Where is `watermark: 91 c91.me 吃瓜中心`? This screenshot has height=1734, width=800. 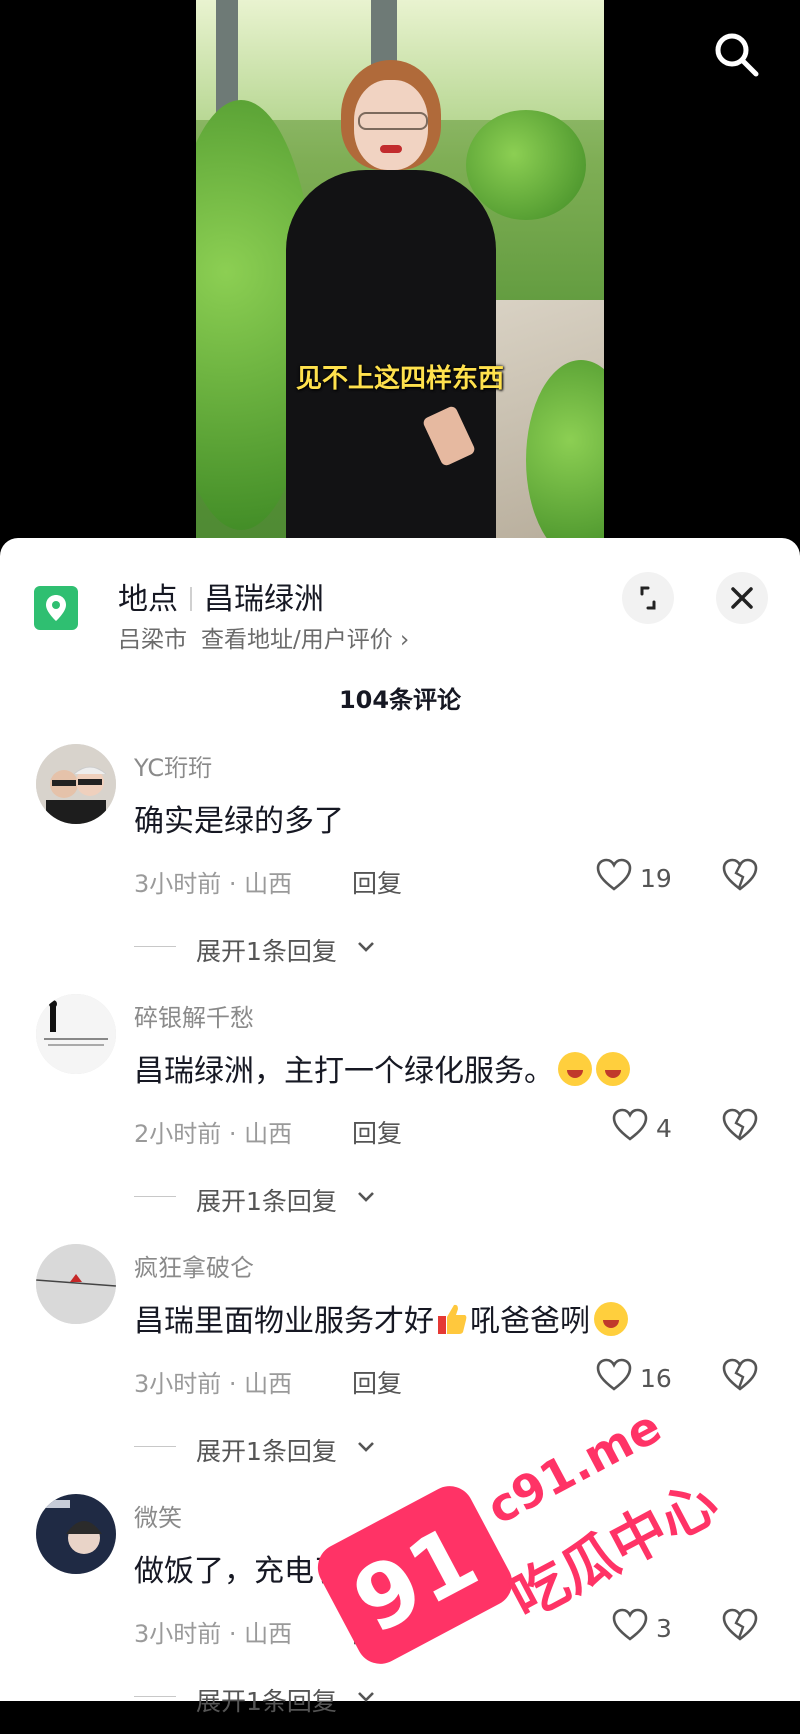 watermark: 91 c91.me 吃瓜中心 is located at coordinates (519, 1544).